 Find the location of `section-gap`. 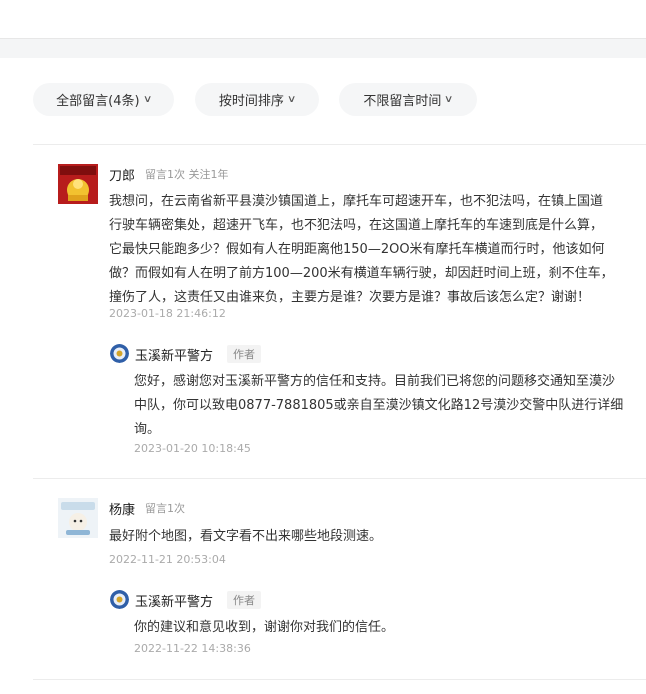

section-gap is located at coordinates (323, 48).